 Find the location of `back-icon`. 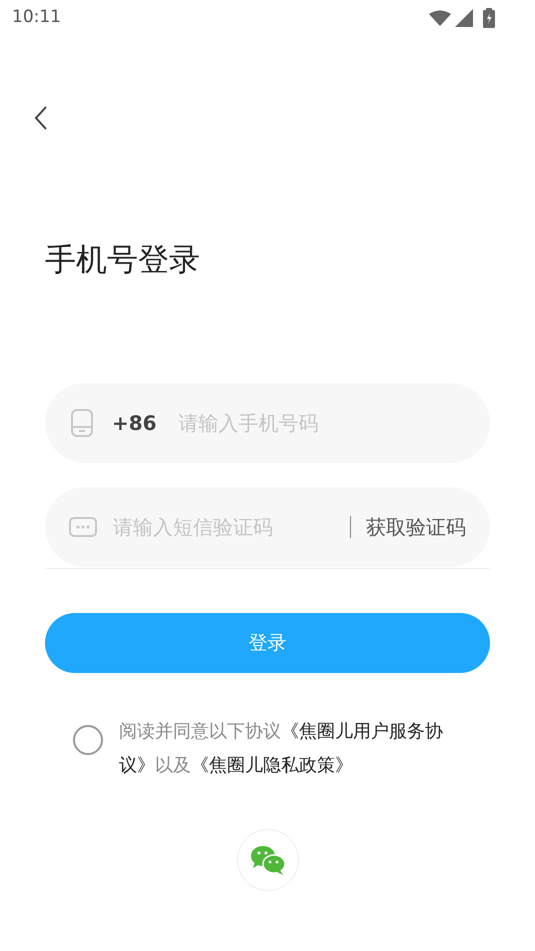

back-icon is located at coordinates (41, 118).